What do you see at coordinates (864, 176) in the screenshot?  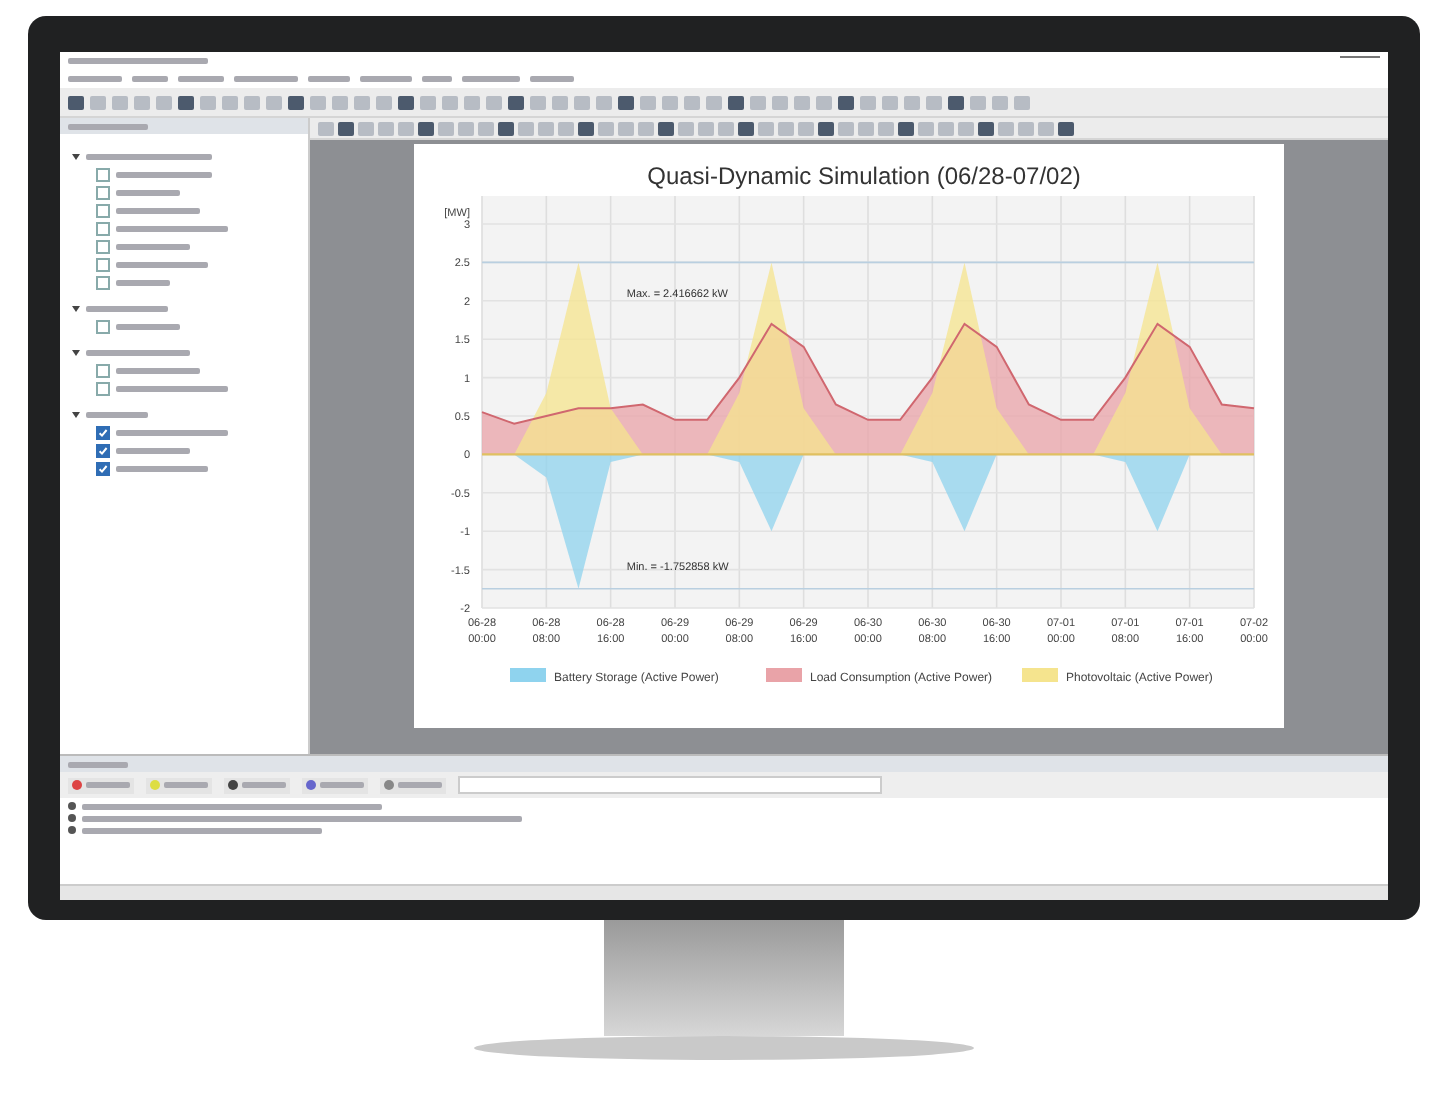 I see `chart-title: Quasi-Dynamic Simulation (06/28-07/02)` at bounding box center [864, 176].